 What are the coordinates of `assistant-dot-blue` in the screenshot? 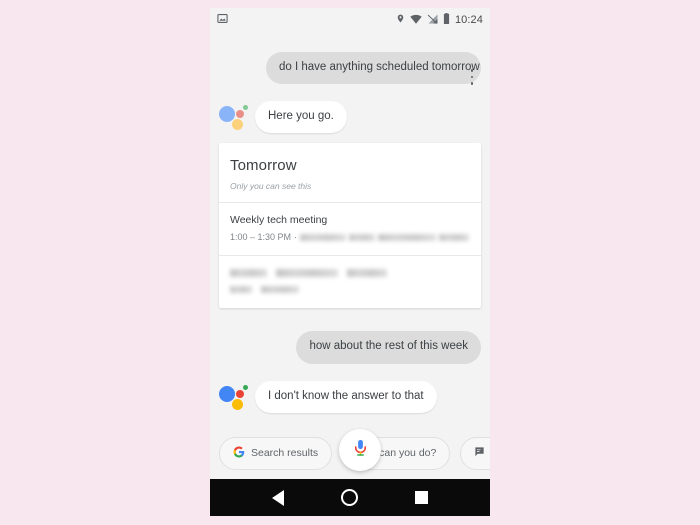 It's located at (227, 393).